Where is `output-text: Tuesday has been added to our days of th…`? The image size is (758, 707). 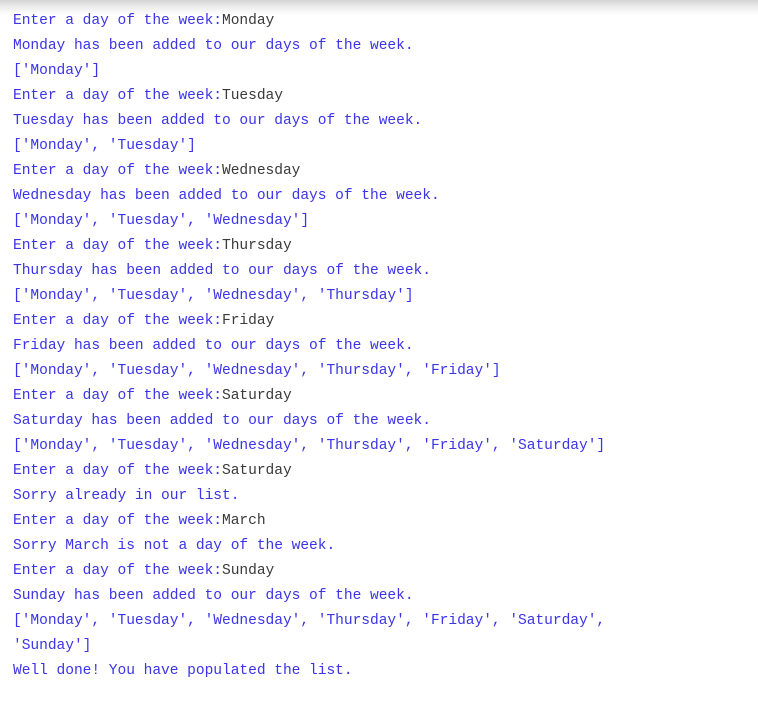 output-text: Tuesday has been added to our days of th… is located at coordinates (218, 121).